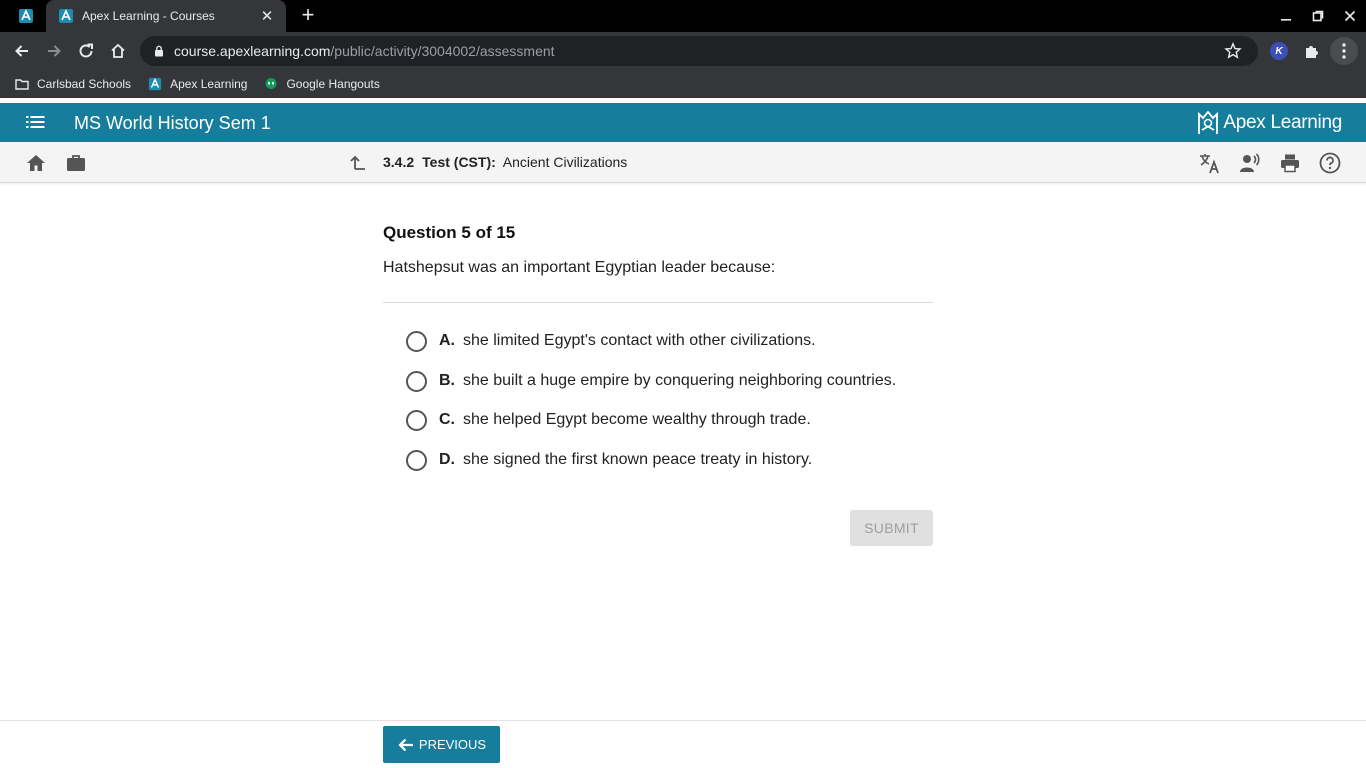 The image size is (1366, 768). I want to click on bookmark-carlsbad-schools: Carlsbad Schools, so click(73, 84).